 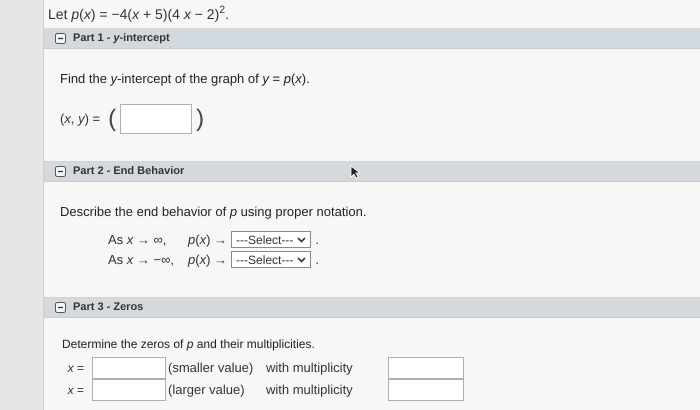 I want to click on question-text: Find the y-intercept of the graph of y = p(x)., so click(x=185, y=79).